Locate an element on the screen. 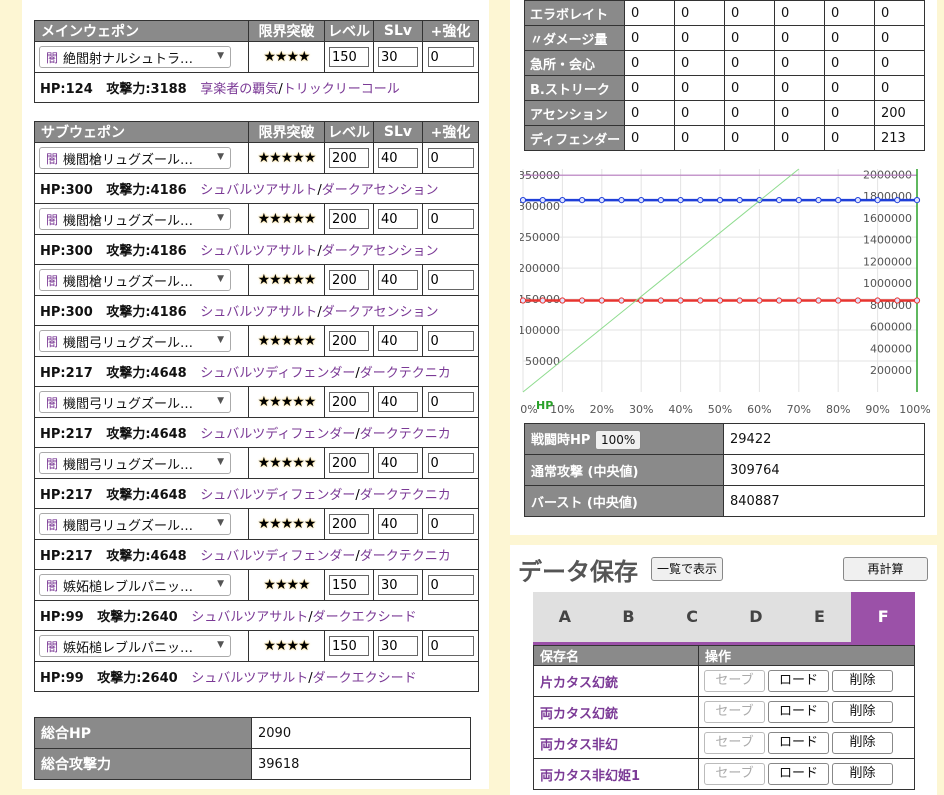 Image resolution: width=944 pixels, height=795 pixels. modifier-value: 200 is located at coordinates (899, 113).